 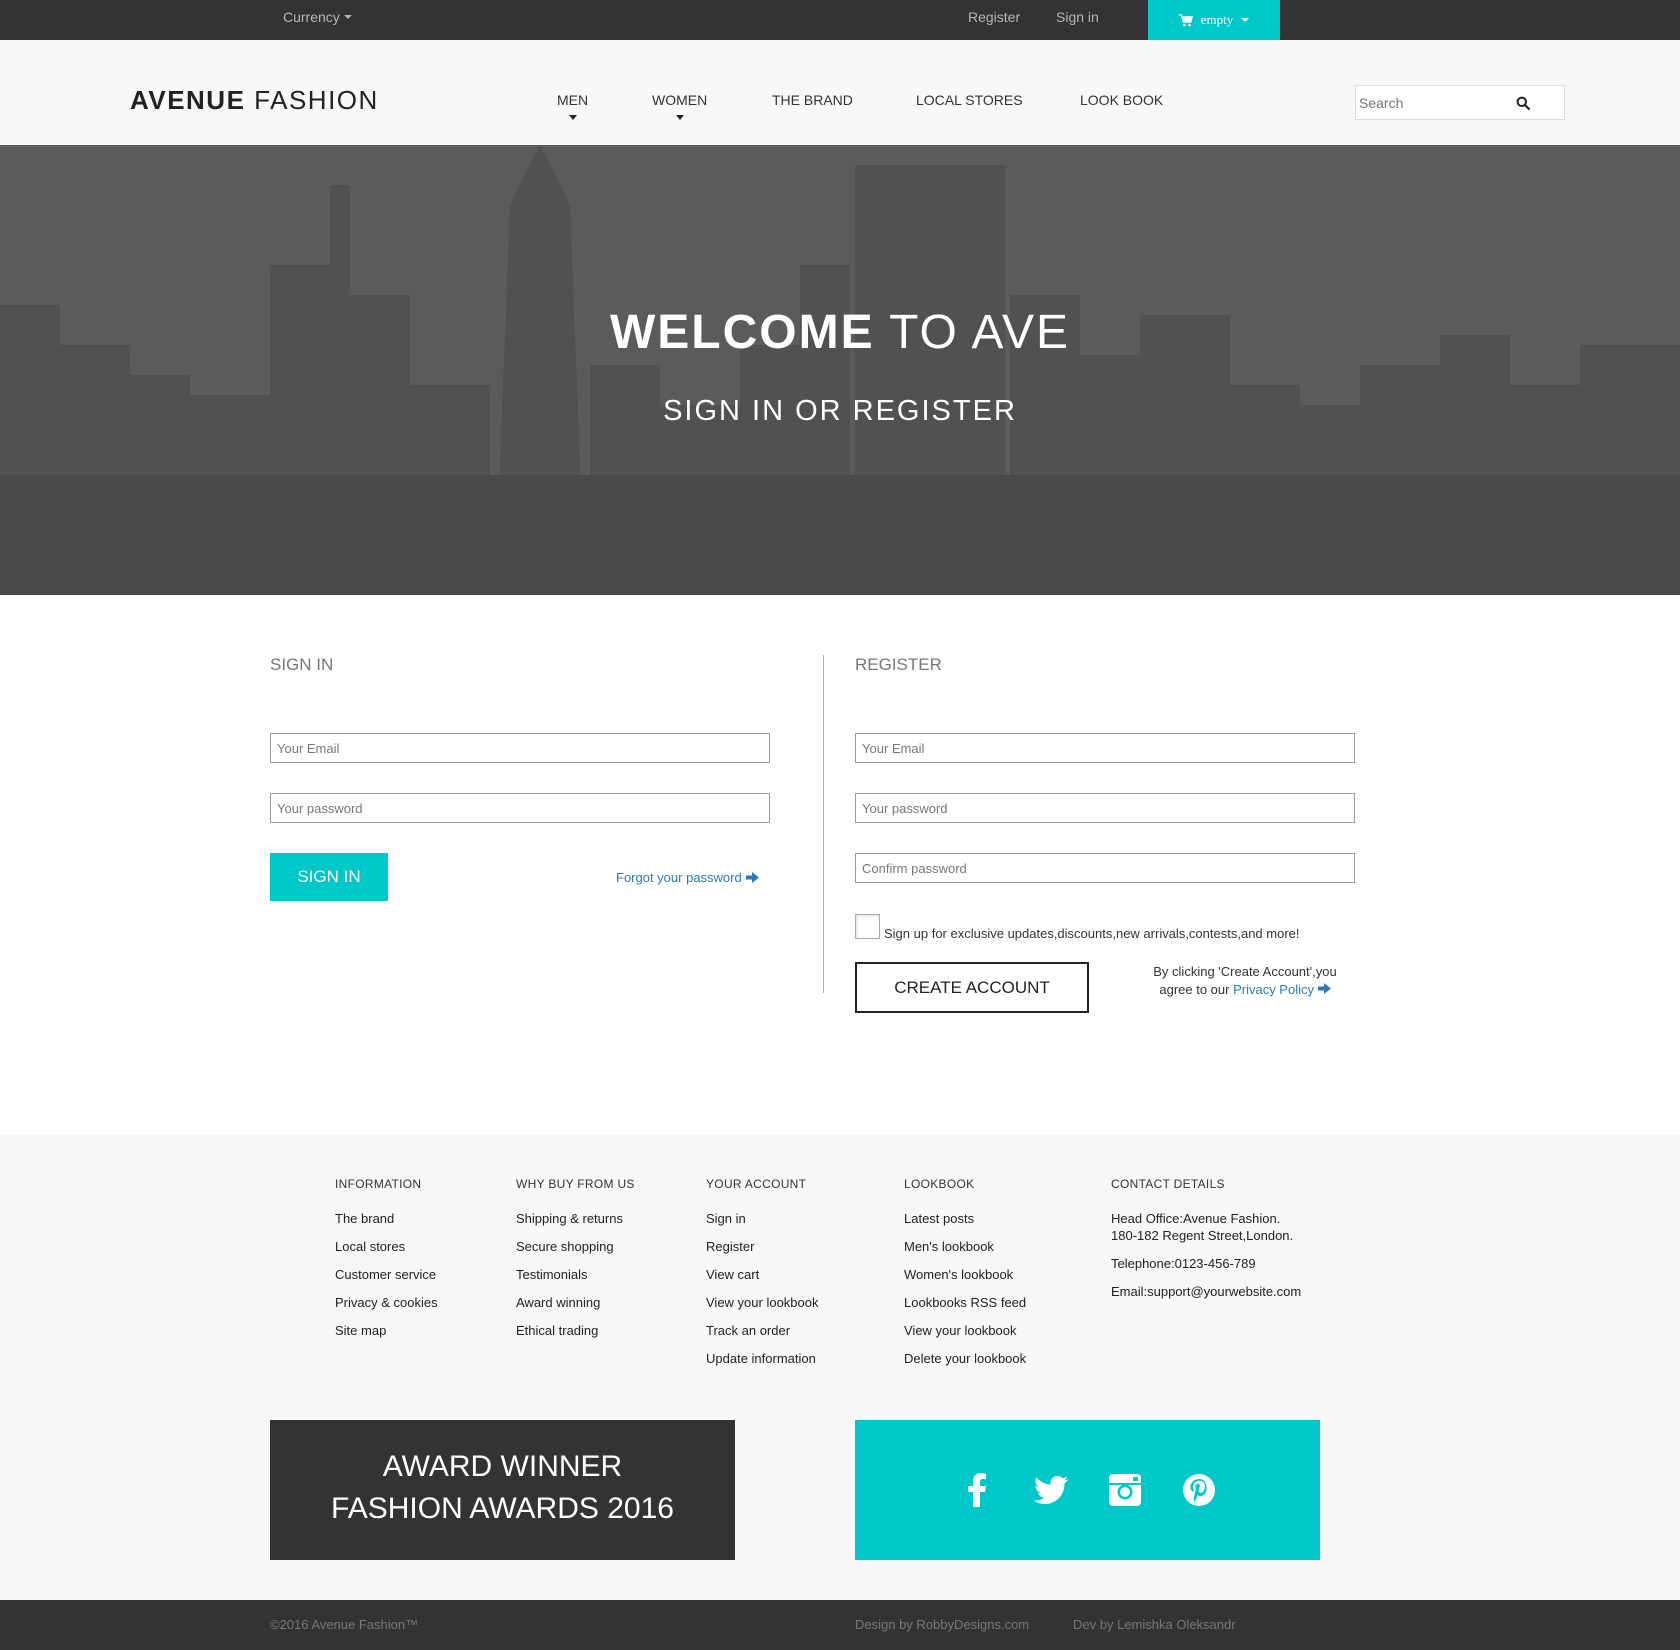 What do you see at coordinates (762, 1330) in the screenshot?
I see `footer-link: Track an order` at bounding box center [762, 1330].